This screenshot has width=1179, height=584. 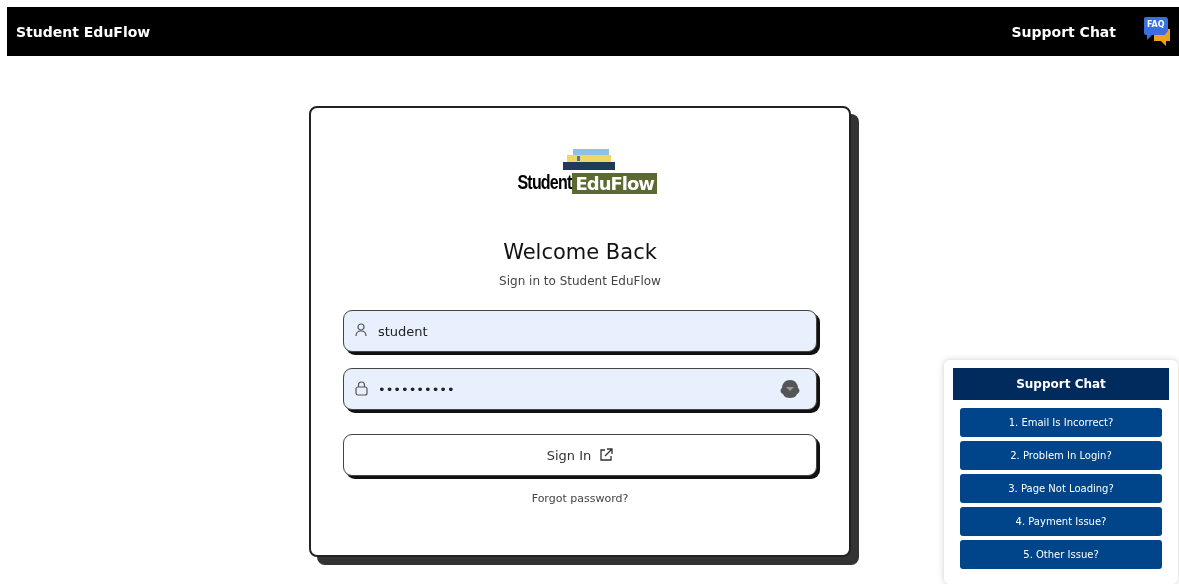 I want to click on chat-option-button: 4. Payment Issue?, so click(x=1061, y=521).